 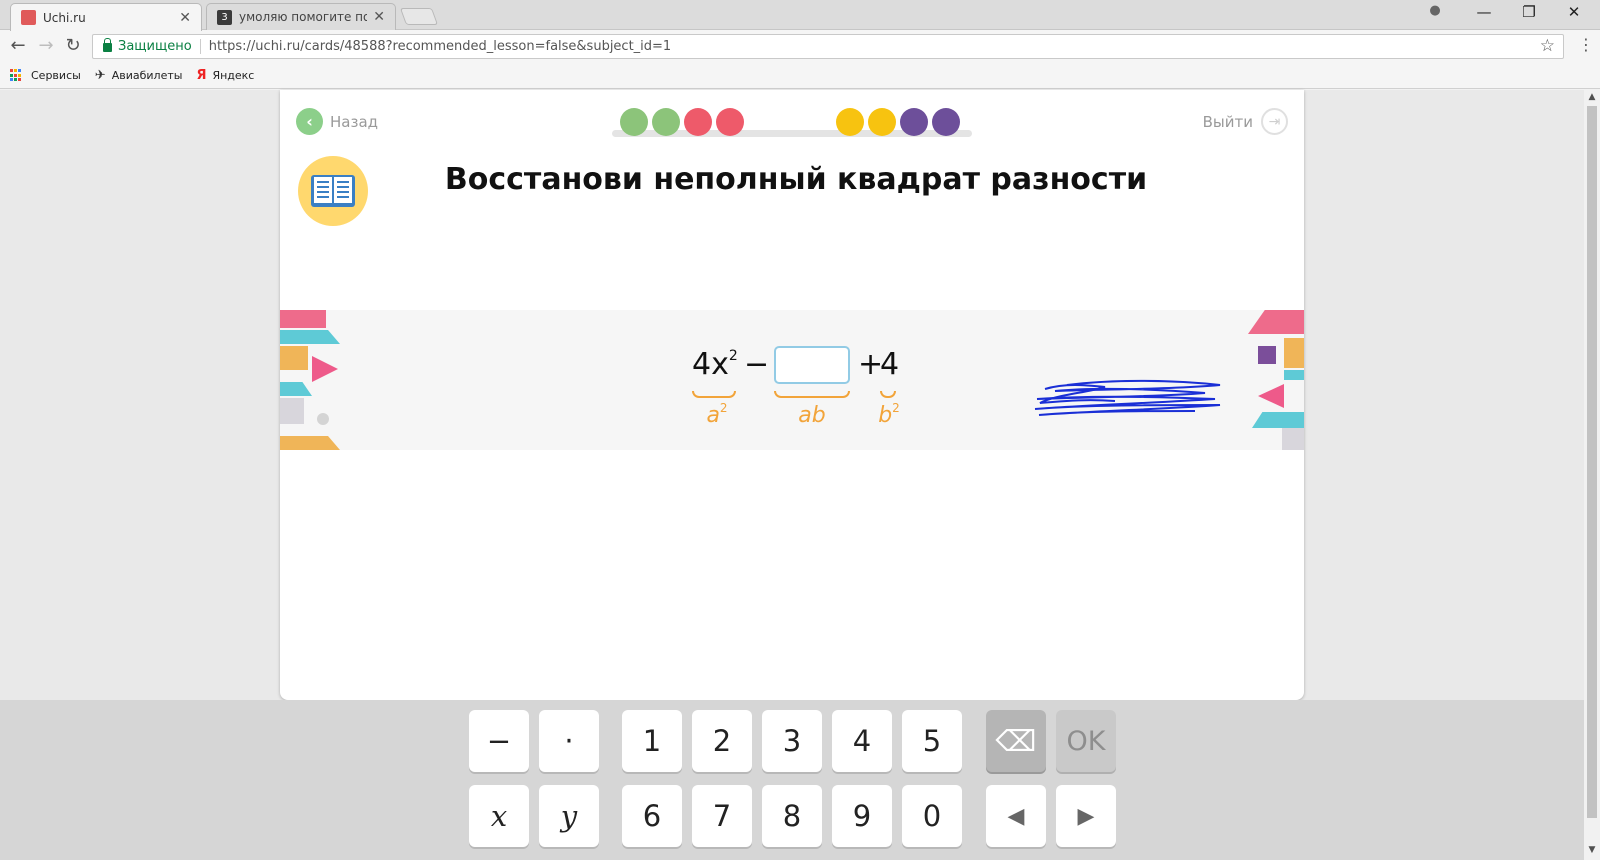 What do you see at coordinates (309, 121) in the screenshot?
I see `chevron-left-icon: ‹` at bounding box center [309, 121].